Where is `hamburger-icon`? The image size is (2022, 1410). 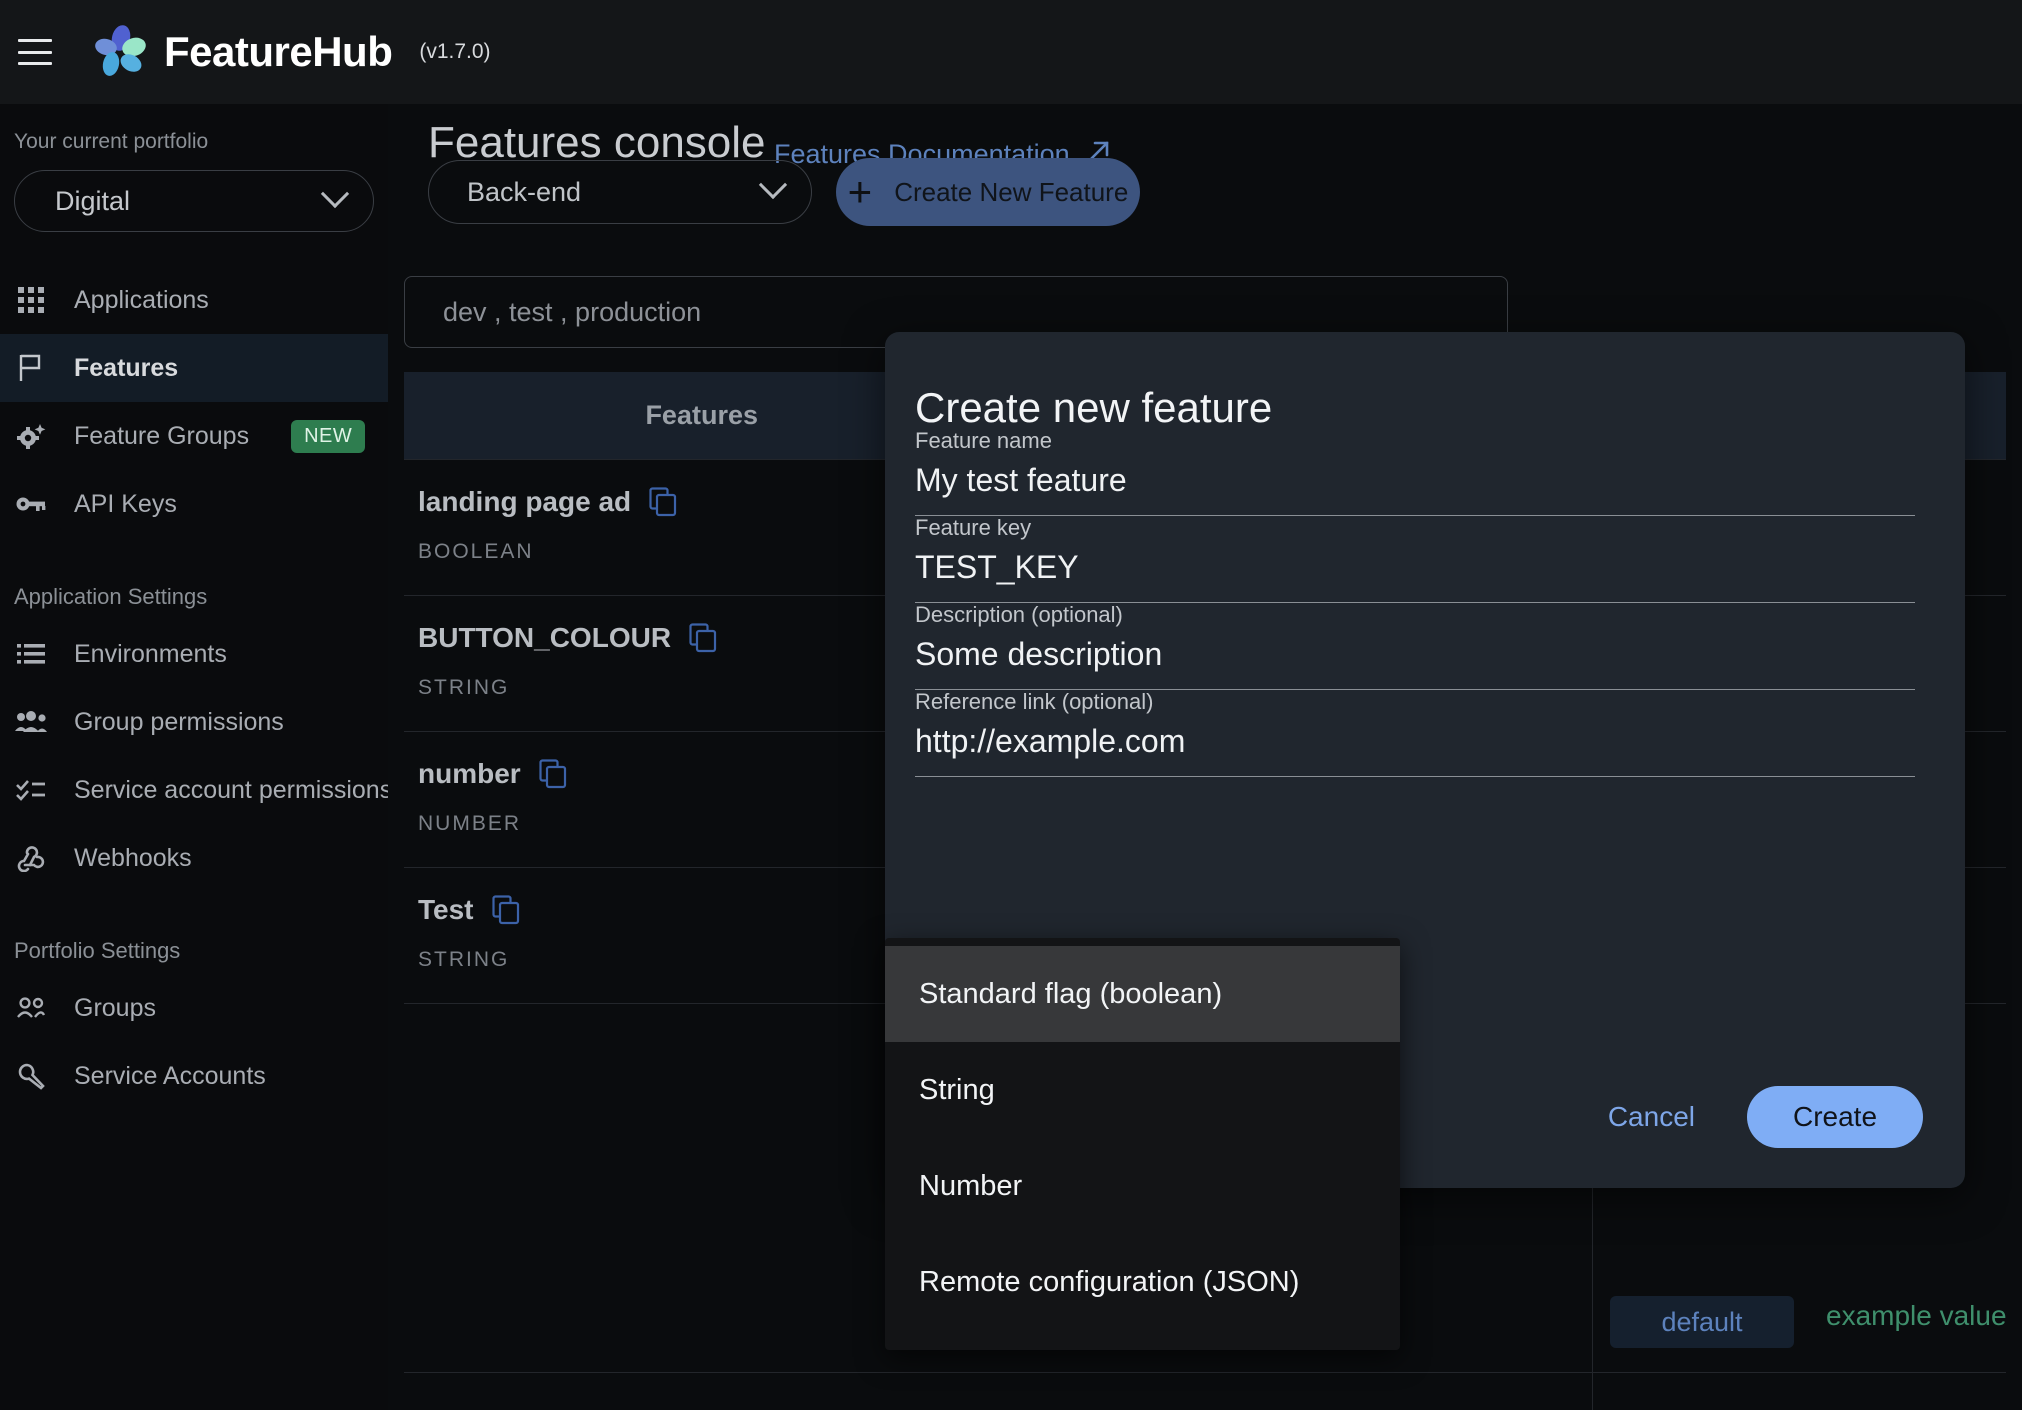 hamburger-icon is located at coordinates (35, 52).